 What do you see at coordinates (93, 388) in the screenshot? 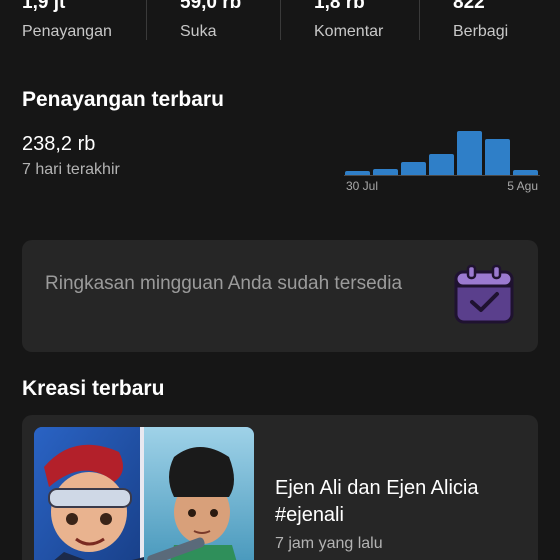
I see `recent-creations-title: Kreasi terbaru` at bounding box center [93, 388].